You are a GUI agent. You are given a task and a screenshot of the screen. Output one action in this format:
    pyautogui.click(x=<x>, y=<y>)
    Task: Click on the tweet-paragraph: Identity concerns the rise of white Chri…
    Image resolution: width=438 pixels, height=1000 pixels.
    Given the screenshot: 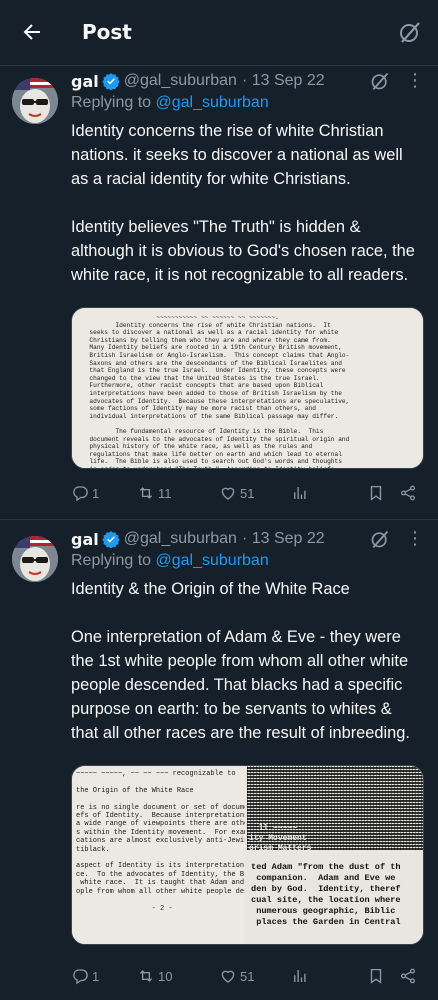 What is the action you would take?
    pyautogui.click(x=237, y=155)
    